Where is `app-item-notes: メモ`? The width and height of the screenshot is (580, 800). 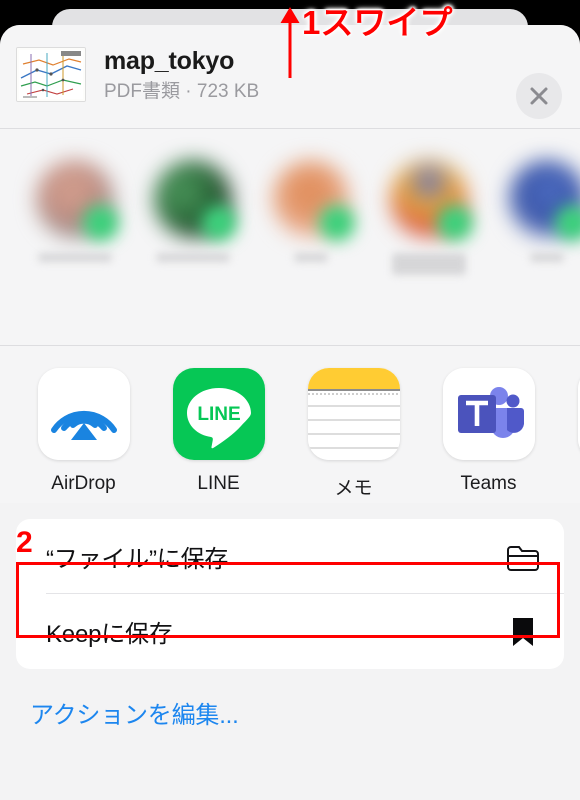 app-item-notes: メモ is located at coordinates (353, 434).